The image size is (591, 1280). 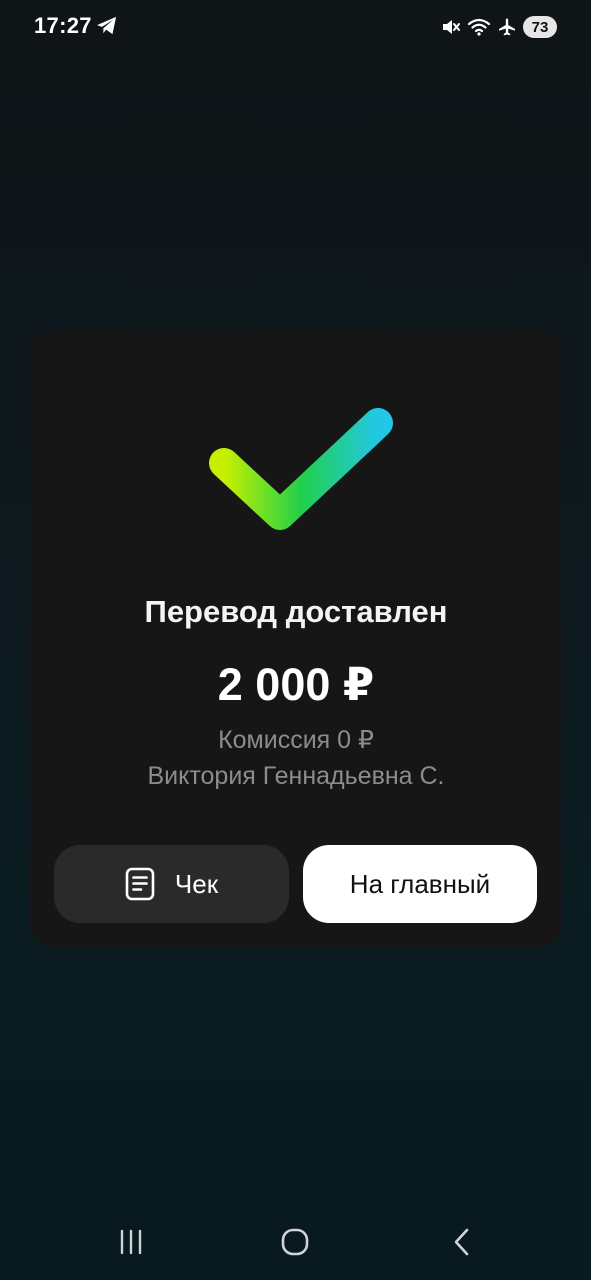 What do you see at coordinates (107, 25) in the screenshot?
I see `telegram-icon` at bounding box center [107, 25].